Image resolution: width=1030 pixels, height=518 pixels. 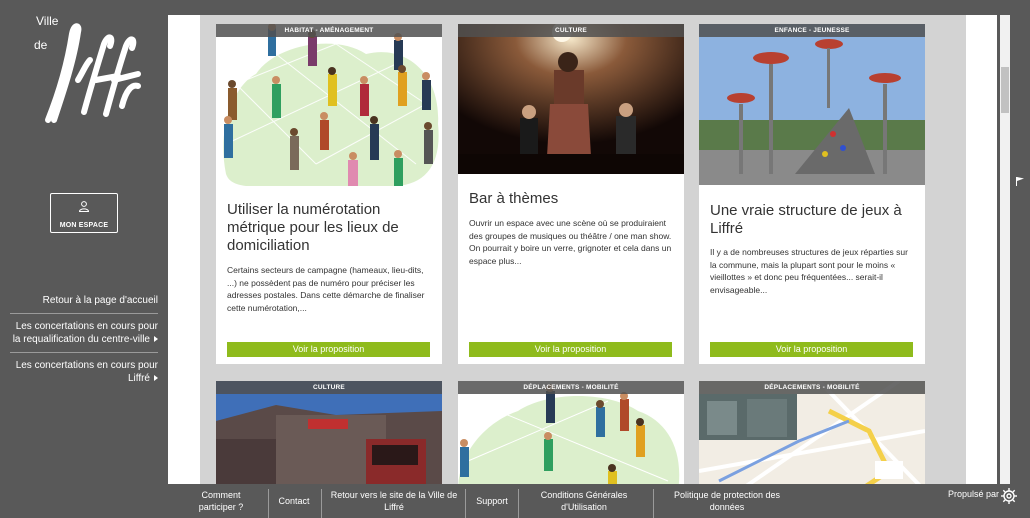 What do you see at coordinates (1020, 181) in the screenshot?
I see `flag-icon` at bounding box center [1020, 181].